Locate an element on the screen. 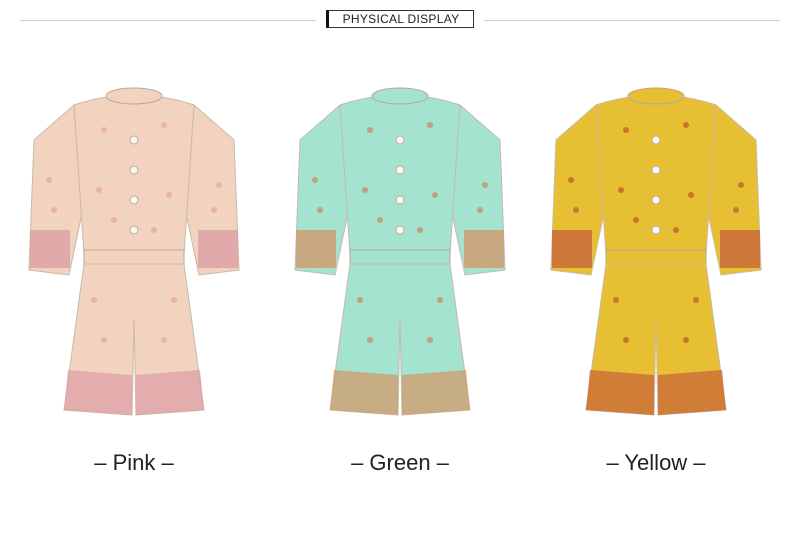  section-header: PHYSICAL DISPLAY is located at coordinates (400, 20).